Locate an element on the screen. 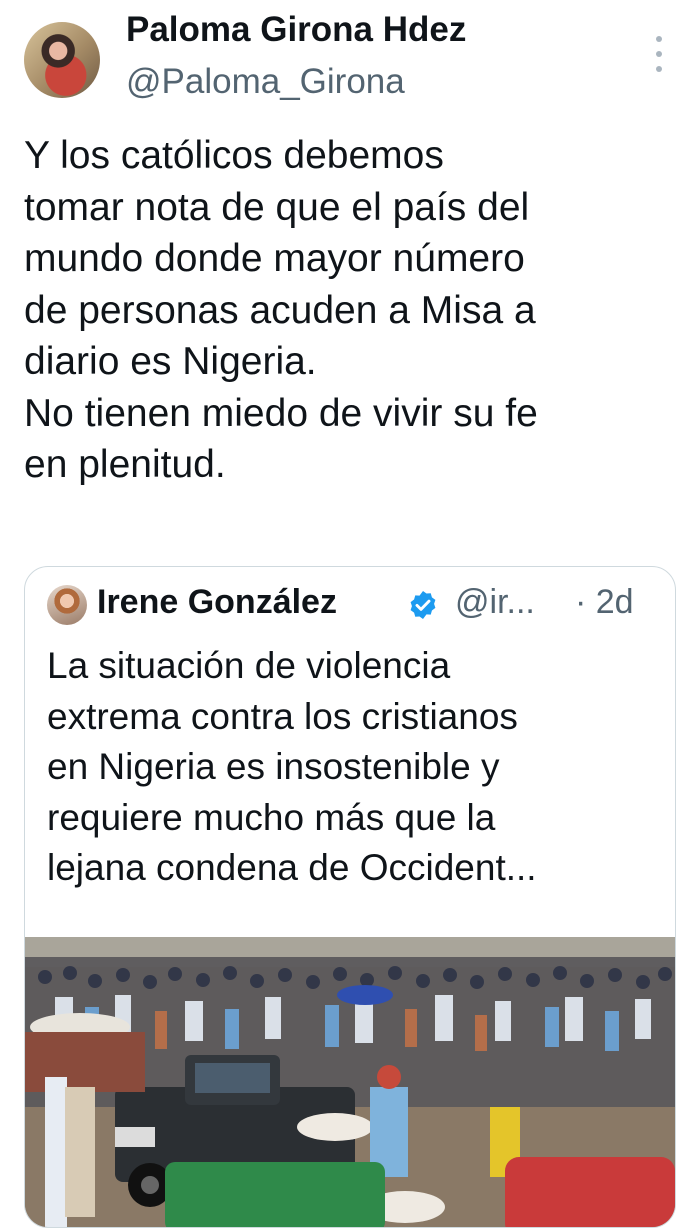  author-avatar is located at coordinates (62, 60).